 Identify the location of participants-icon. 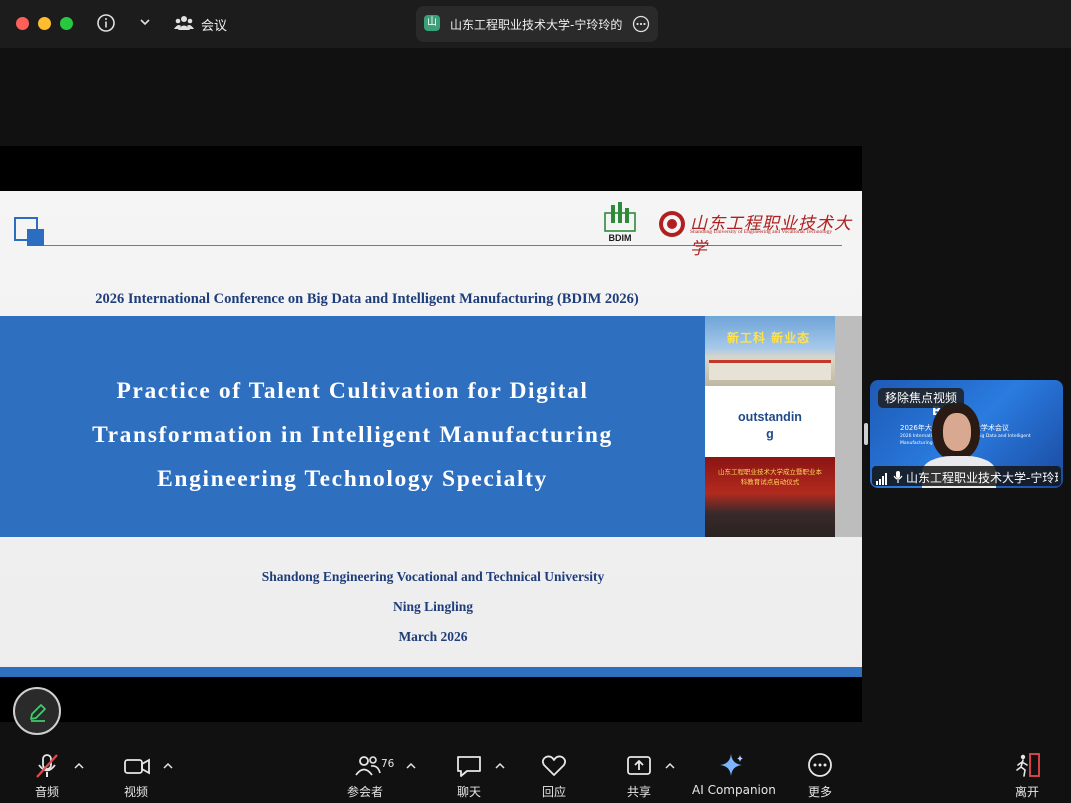
(368, 766).